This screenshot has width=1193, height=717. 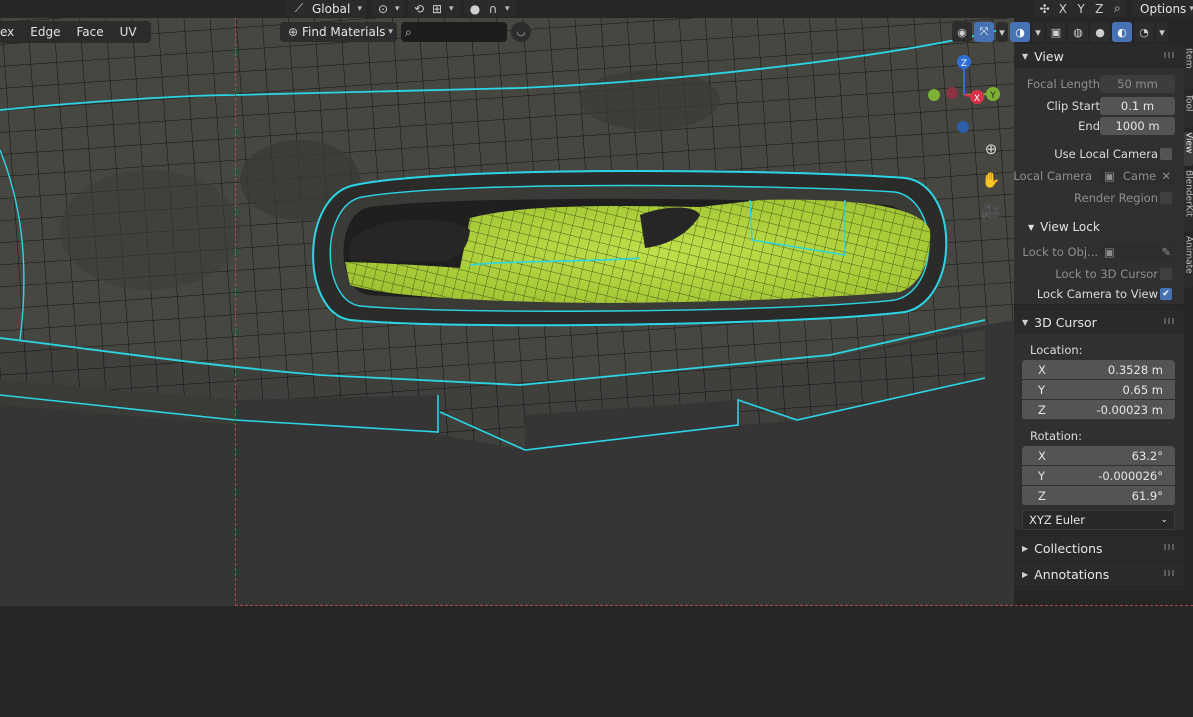 I want to click on snap-group: ⟲ ⊞ ▾, so click(x=434, y=8).